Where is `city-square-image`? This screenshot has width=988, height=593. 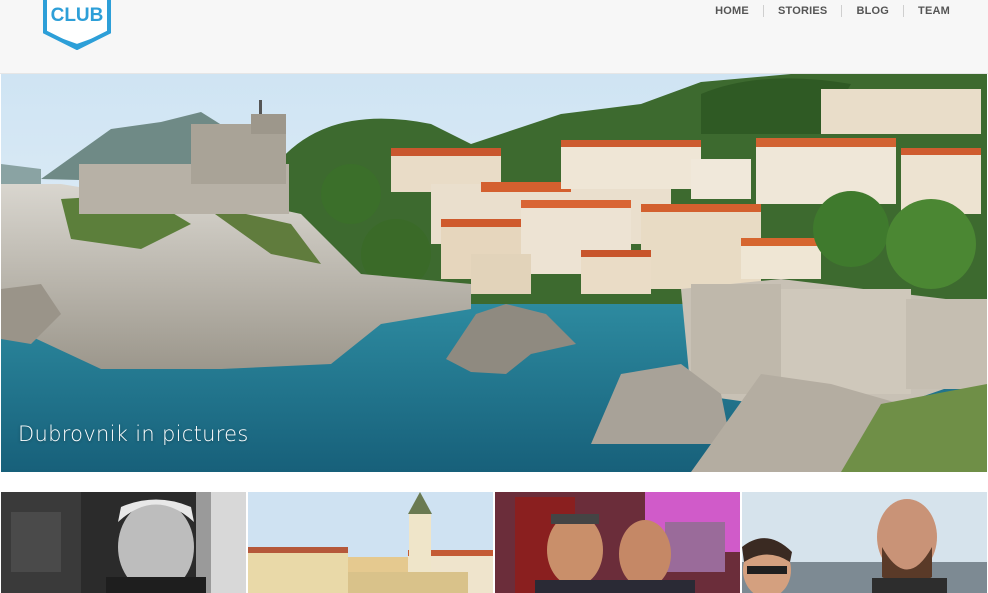 city-square-image is located at coordinates (370, 542).